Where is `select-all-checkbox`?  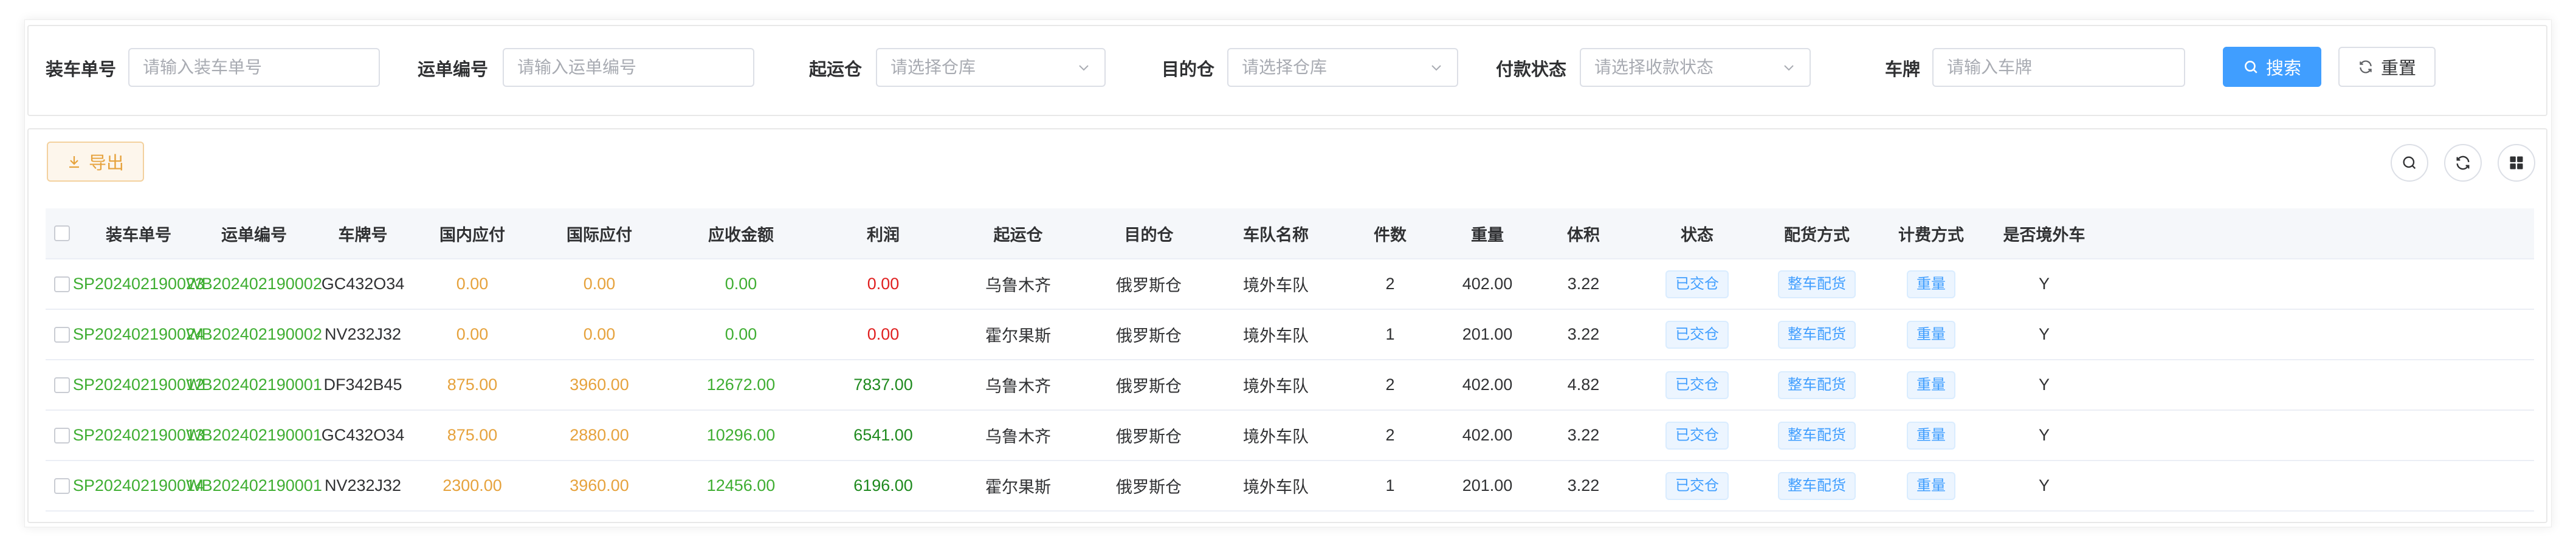
select-all-checkbox is located at coordinates (62, 233).